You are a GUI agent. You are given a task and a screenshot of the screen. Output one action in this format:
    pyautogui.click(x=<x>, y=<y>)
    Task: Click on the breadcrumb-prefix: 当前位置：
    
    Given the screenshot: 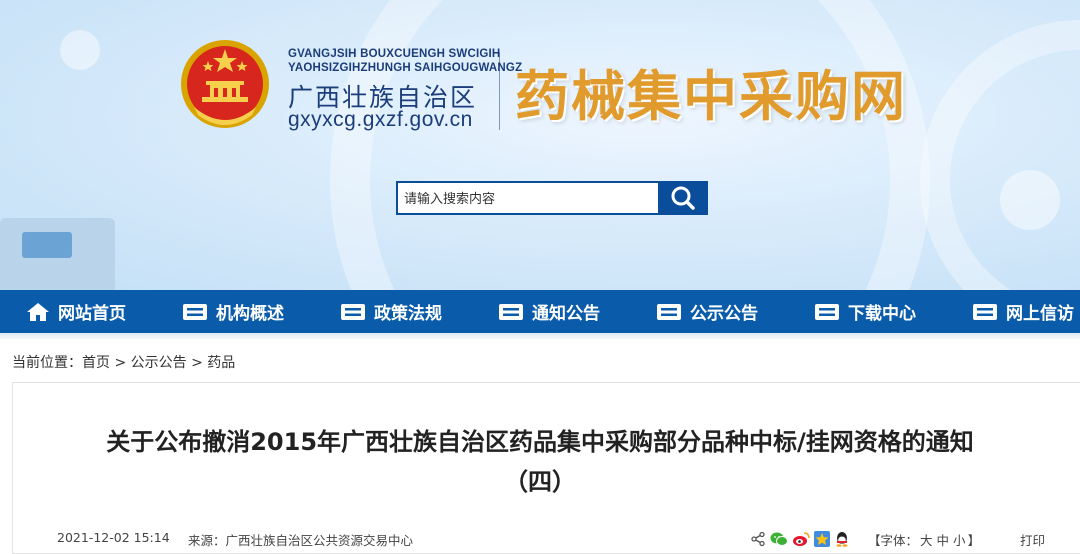 What is the action you would take?
    pyautogui.click(x=47, y=363)
    